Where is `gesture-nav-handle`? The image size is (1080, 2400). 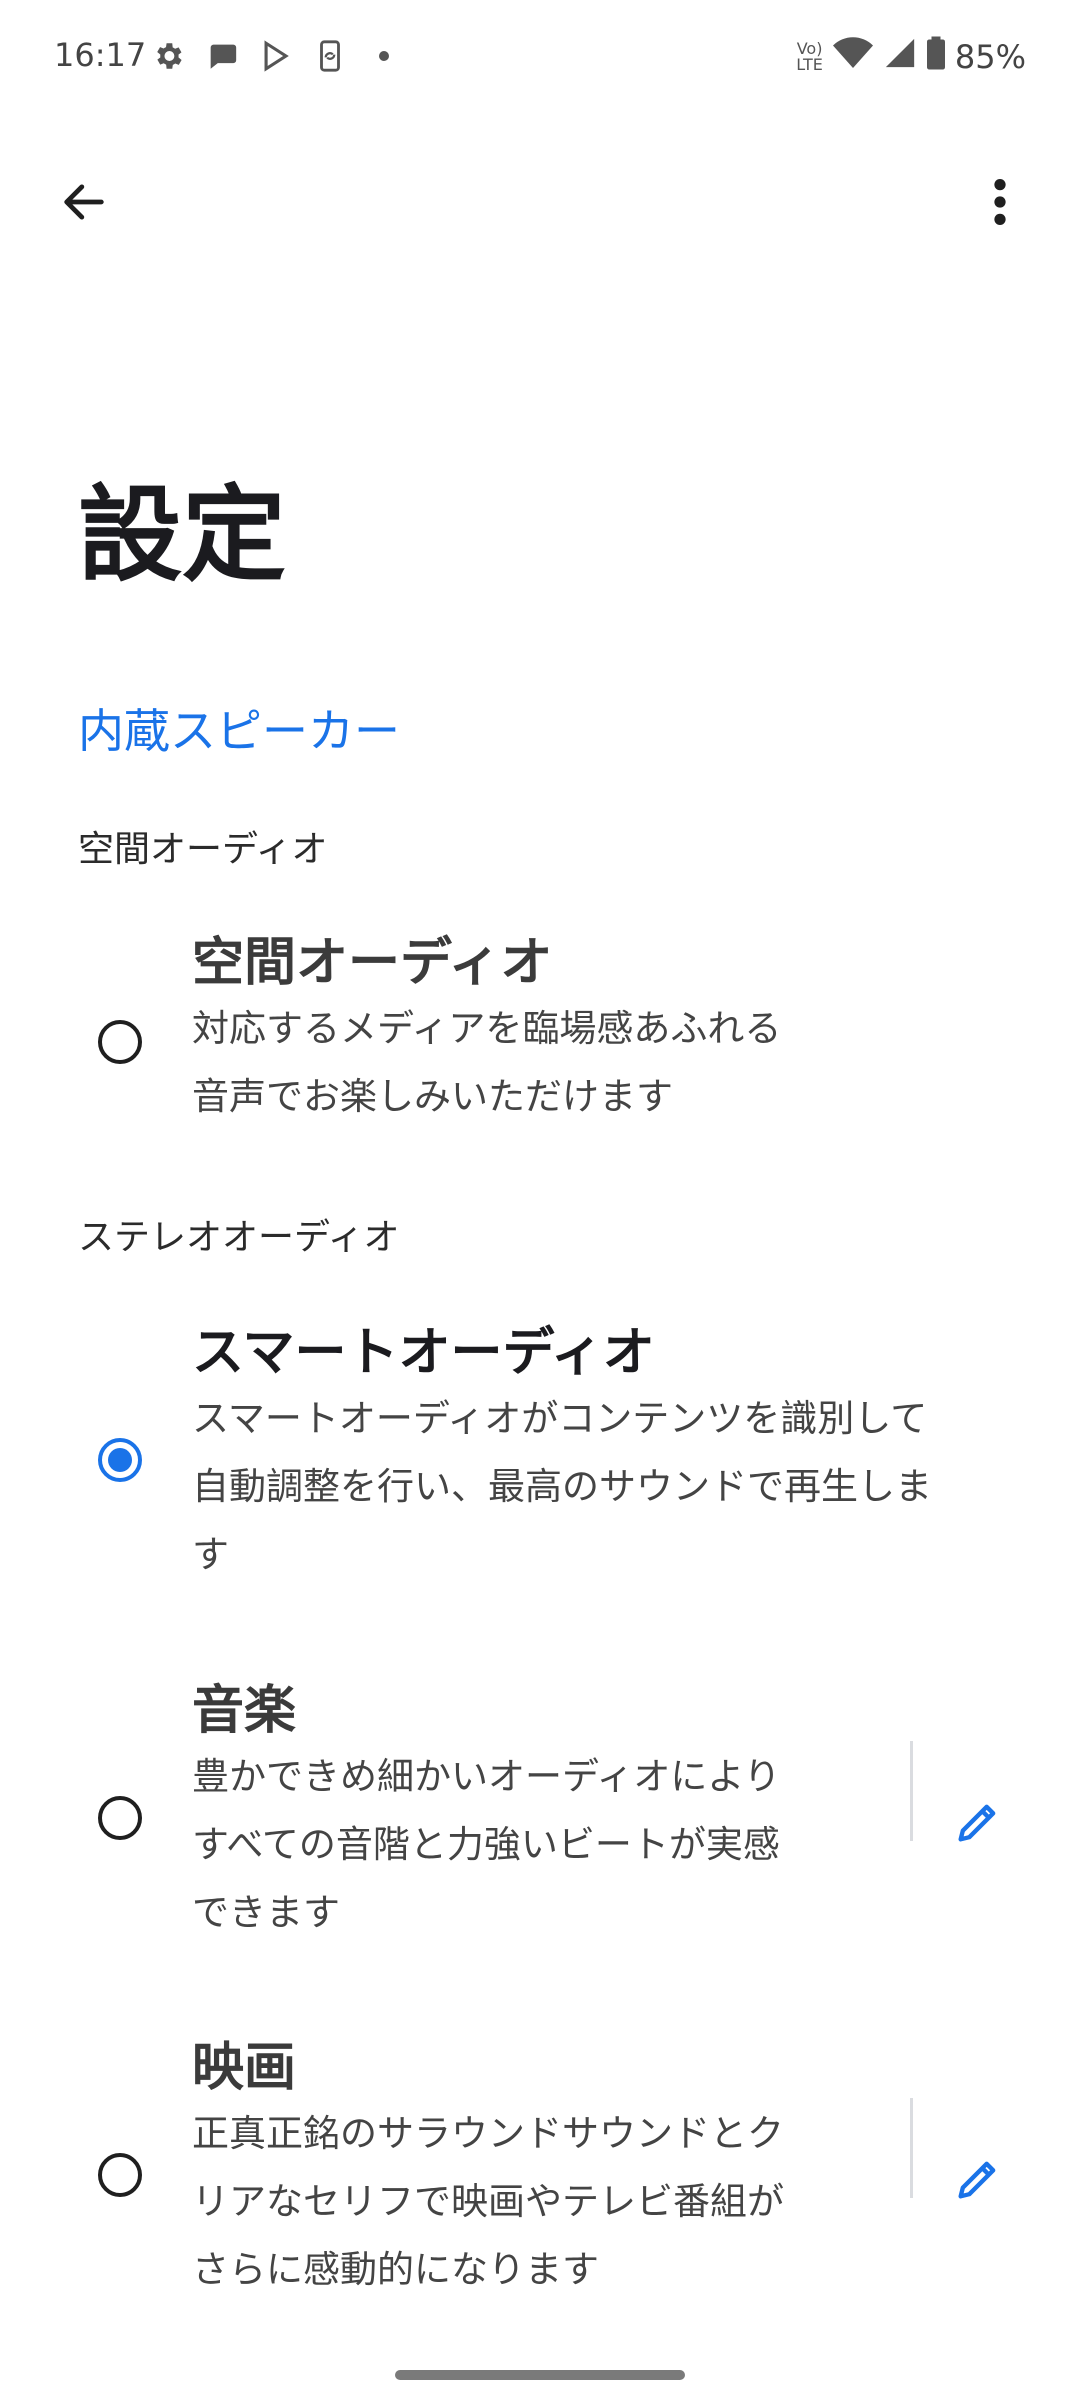
gesture-nav-handle is located at coordinates (540, 2375).